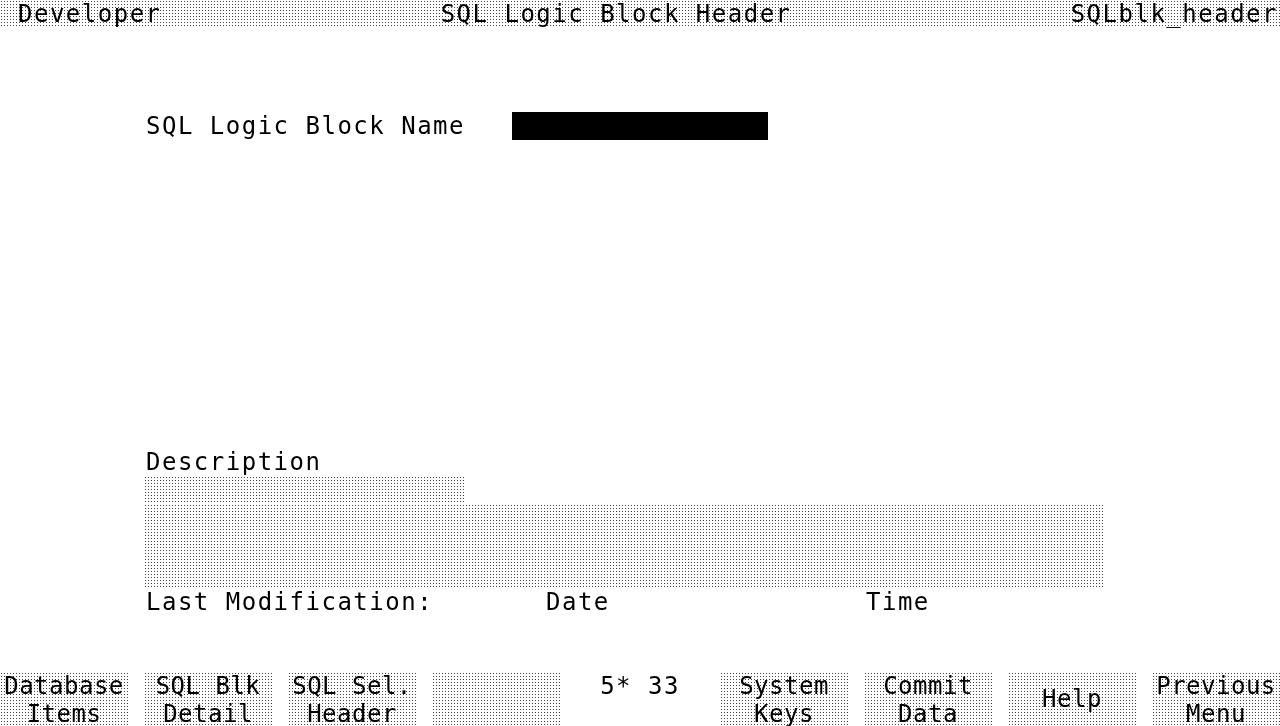  Describe the element at coordinates (352, 699) in the screenshot. I see `function-key: SQL Sel. Header` at that location.